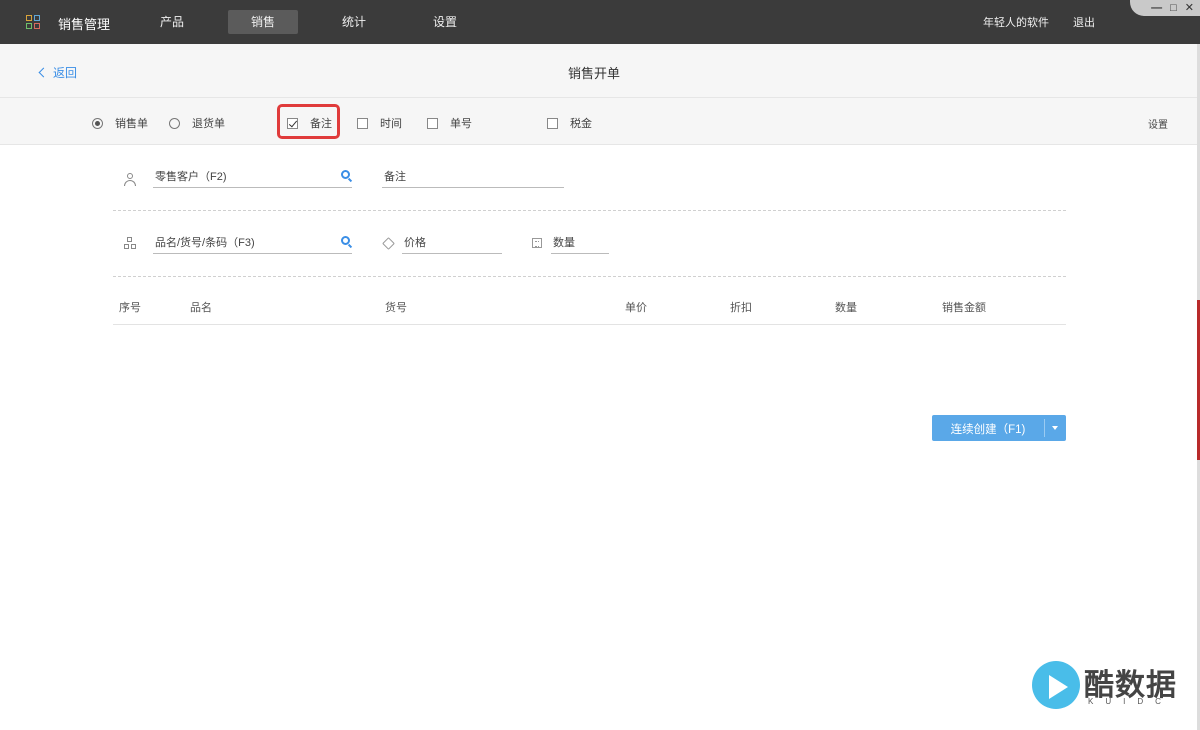  What do you see at coordinates (84, 24) in the screenshot?
I see `app-title: 销售管理` at bounding box center [84, 24].